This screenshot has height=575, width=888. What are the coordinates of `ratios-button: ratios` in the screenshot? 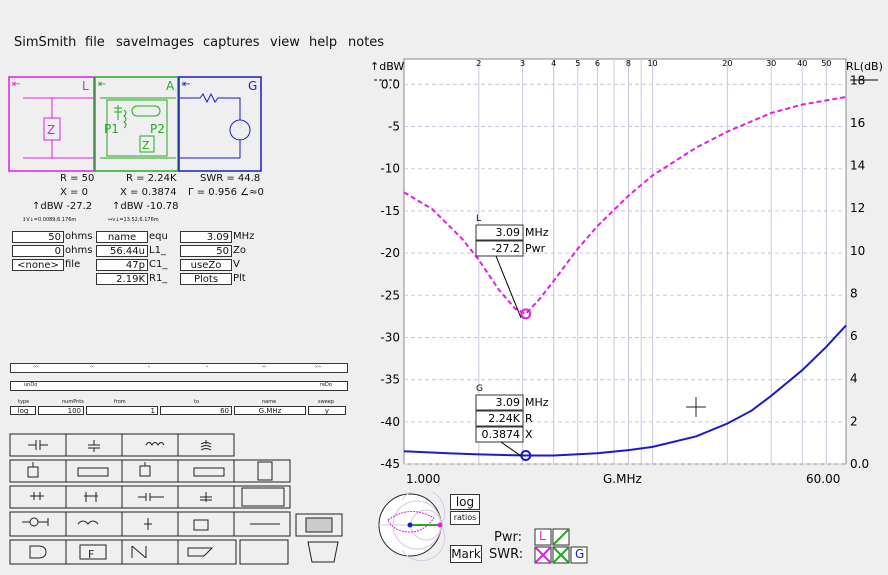 It's located at (465, 518).